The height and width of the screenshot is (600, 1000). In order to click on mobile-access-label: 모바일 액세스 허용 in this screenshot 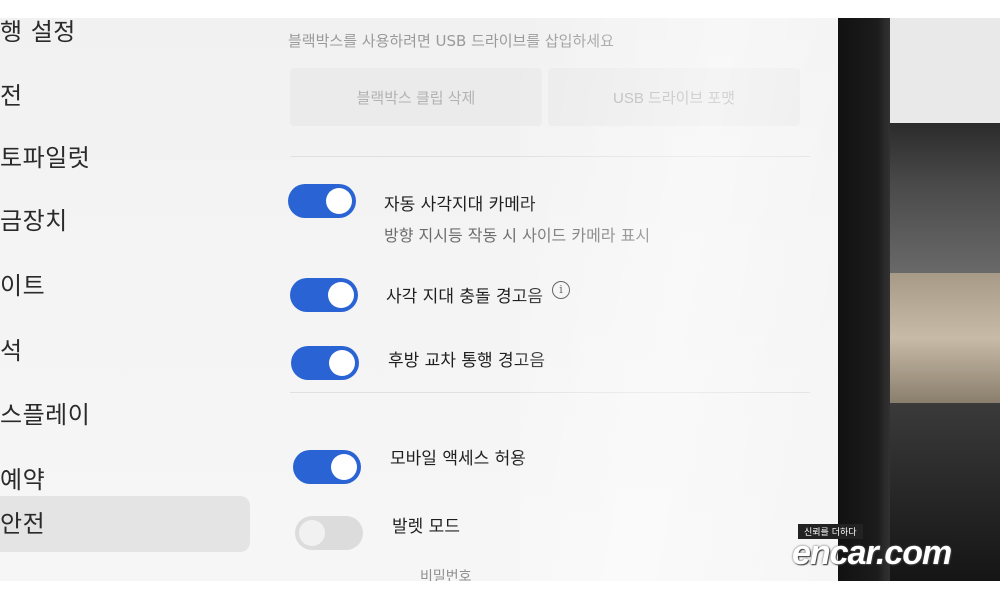, I will do `click(458, 459)`.